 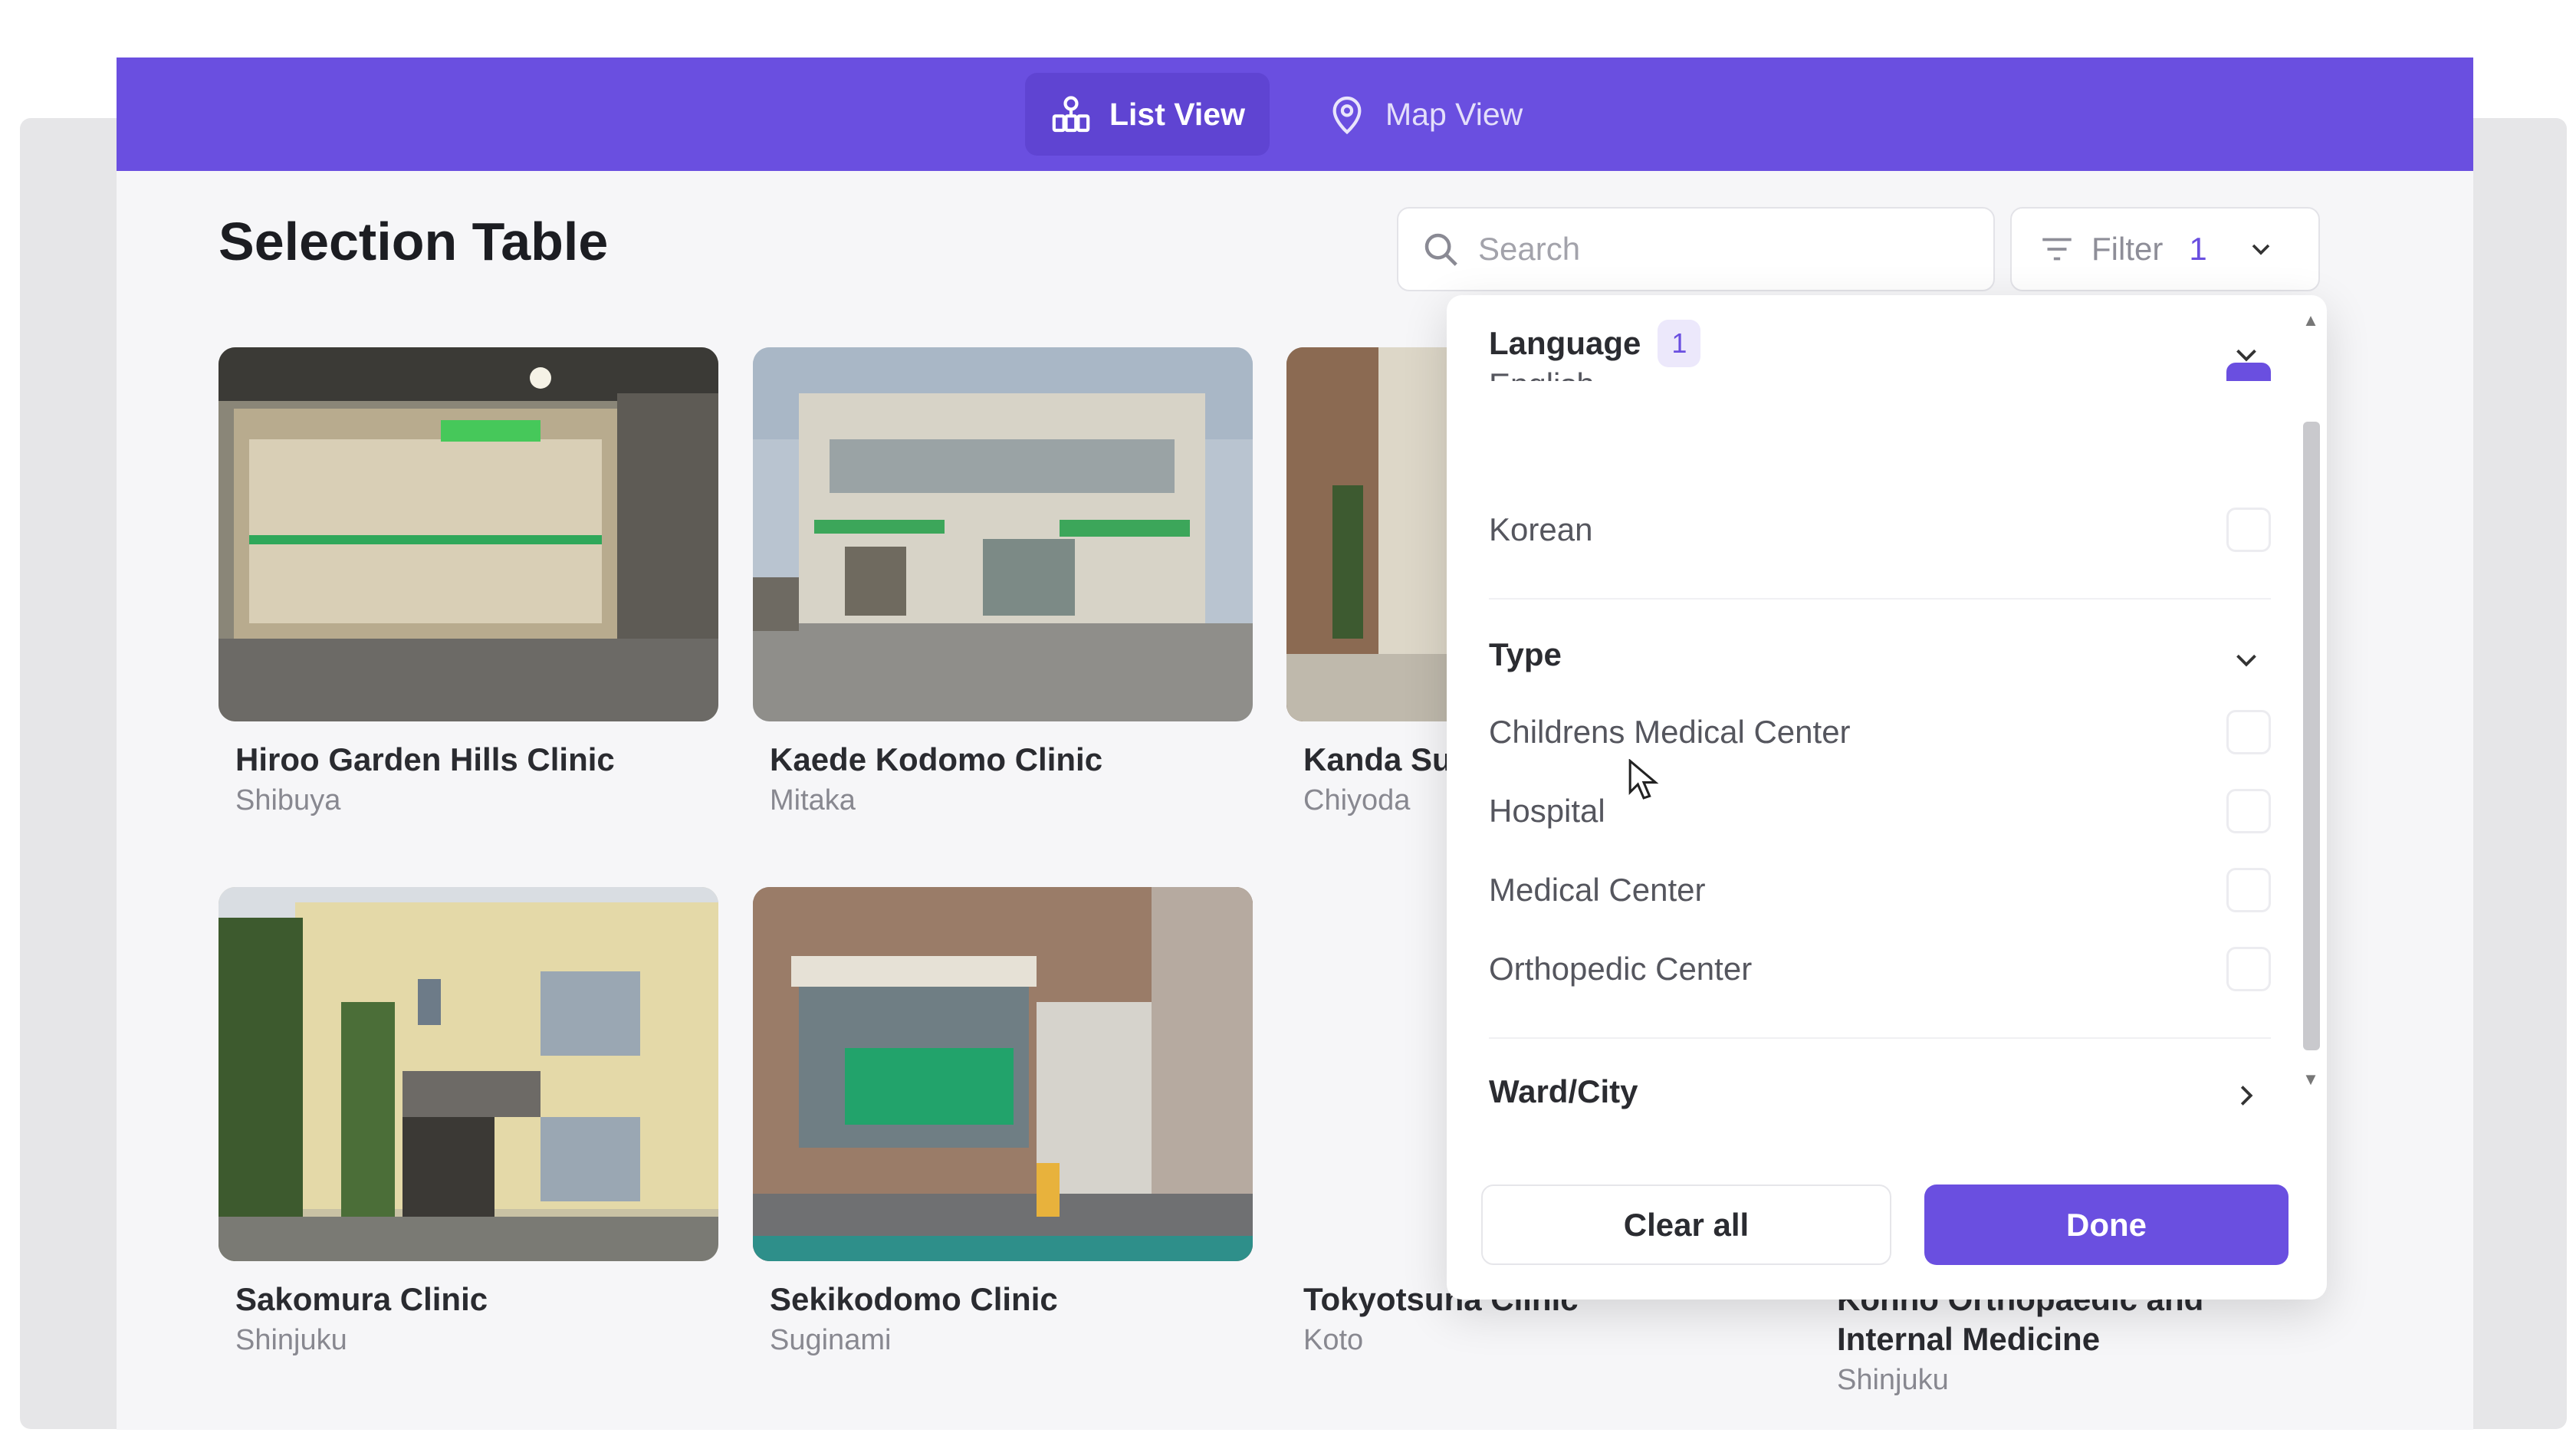 I want to click on clinic-card: Hiroo Garden Hills Clinic Shibuya, so click(x=468, y=582).